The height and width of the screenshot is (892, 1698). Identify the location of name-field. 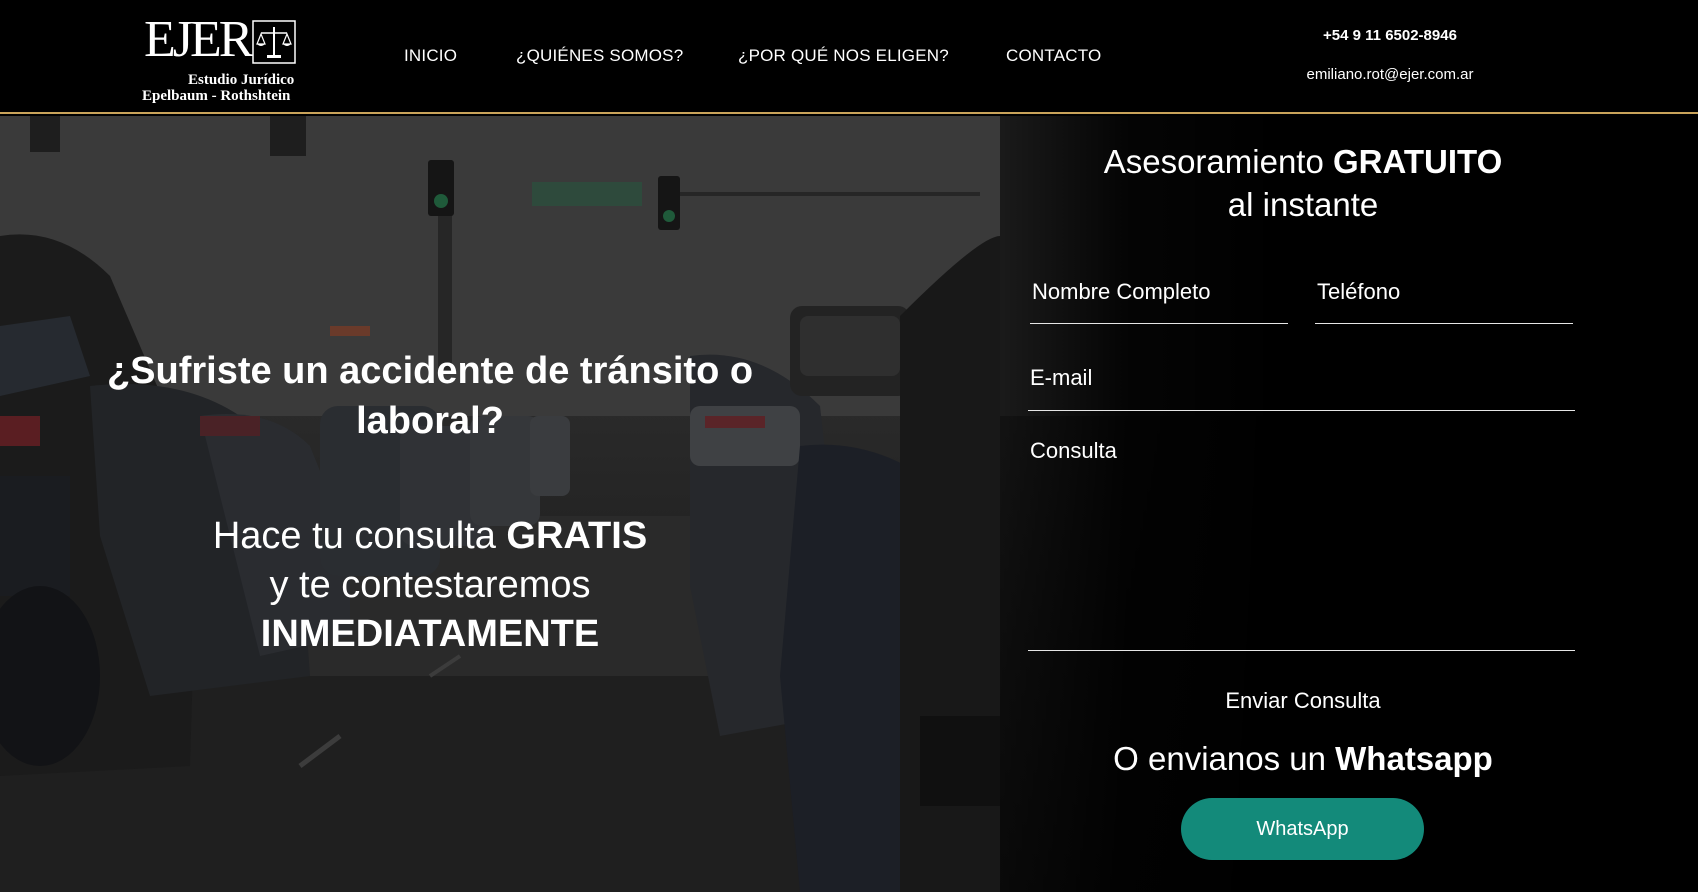
(1159, 297).